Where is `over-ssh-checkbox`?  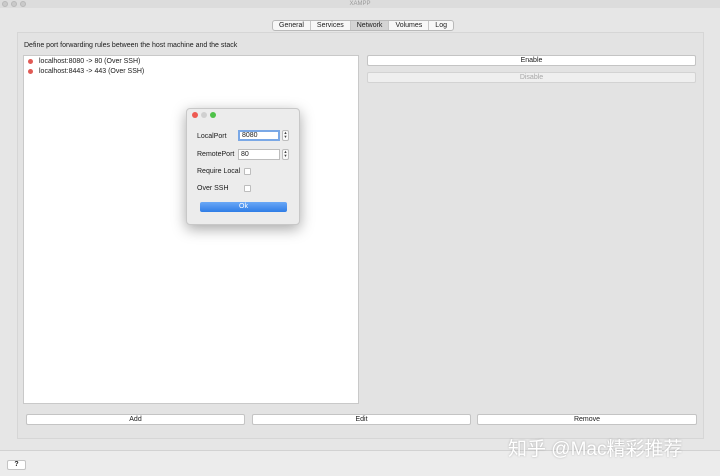 over-ssh-checkbox is located at coordinates (247, 188).